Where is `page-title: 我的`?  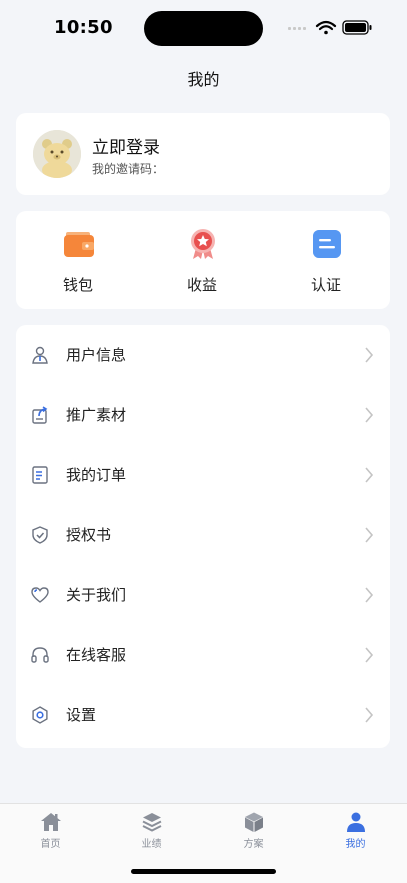 page-title: 我的 is located at coordinates (203, 79).